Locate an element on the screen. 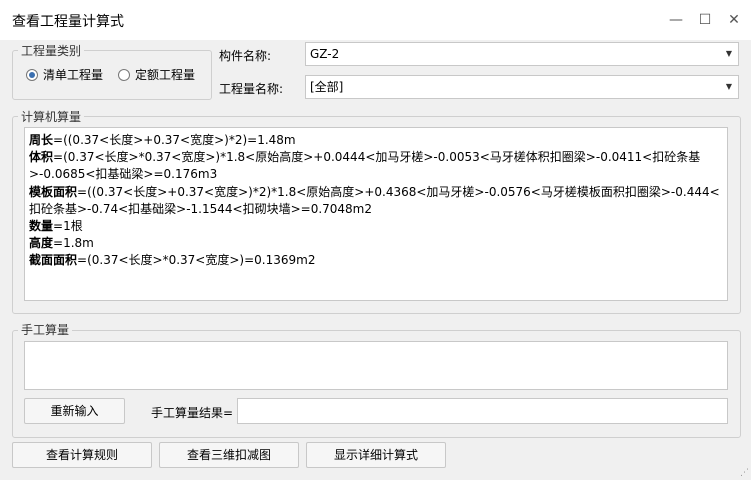 The image size is (751, 480). radio-unselected-icon is located at coordinates (124, 74).